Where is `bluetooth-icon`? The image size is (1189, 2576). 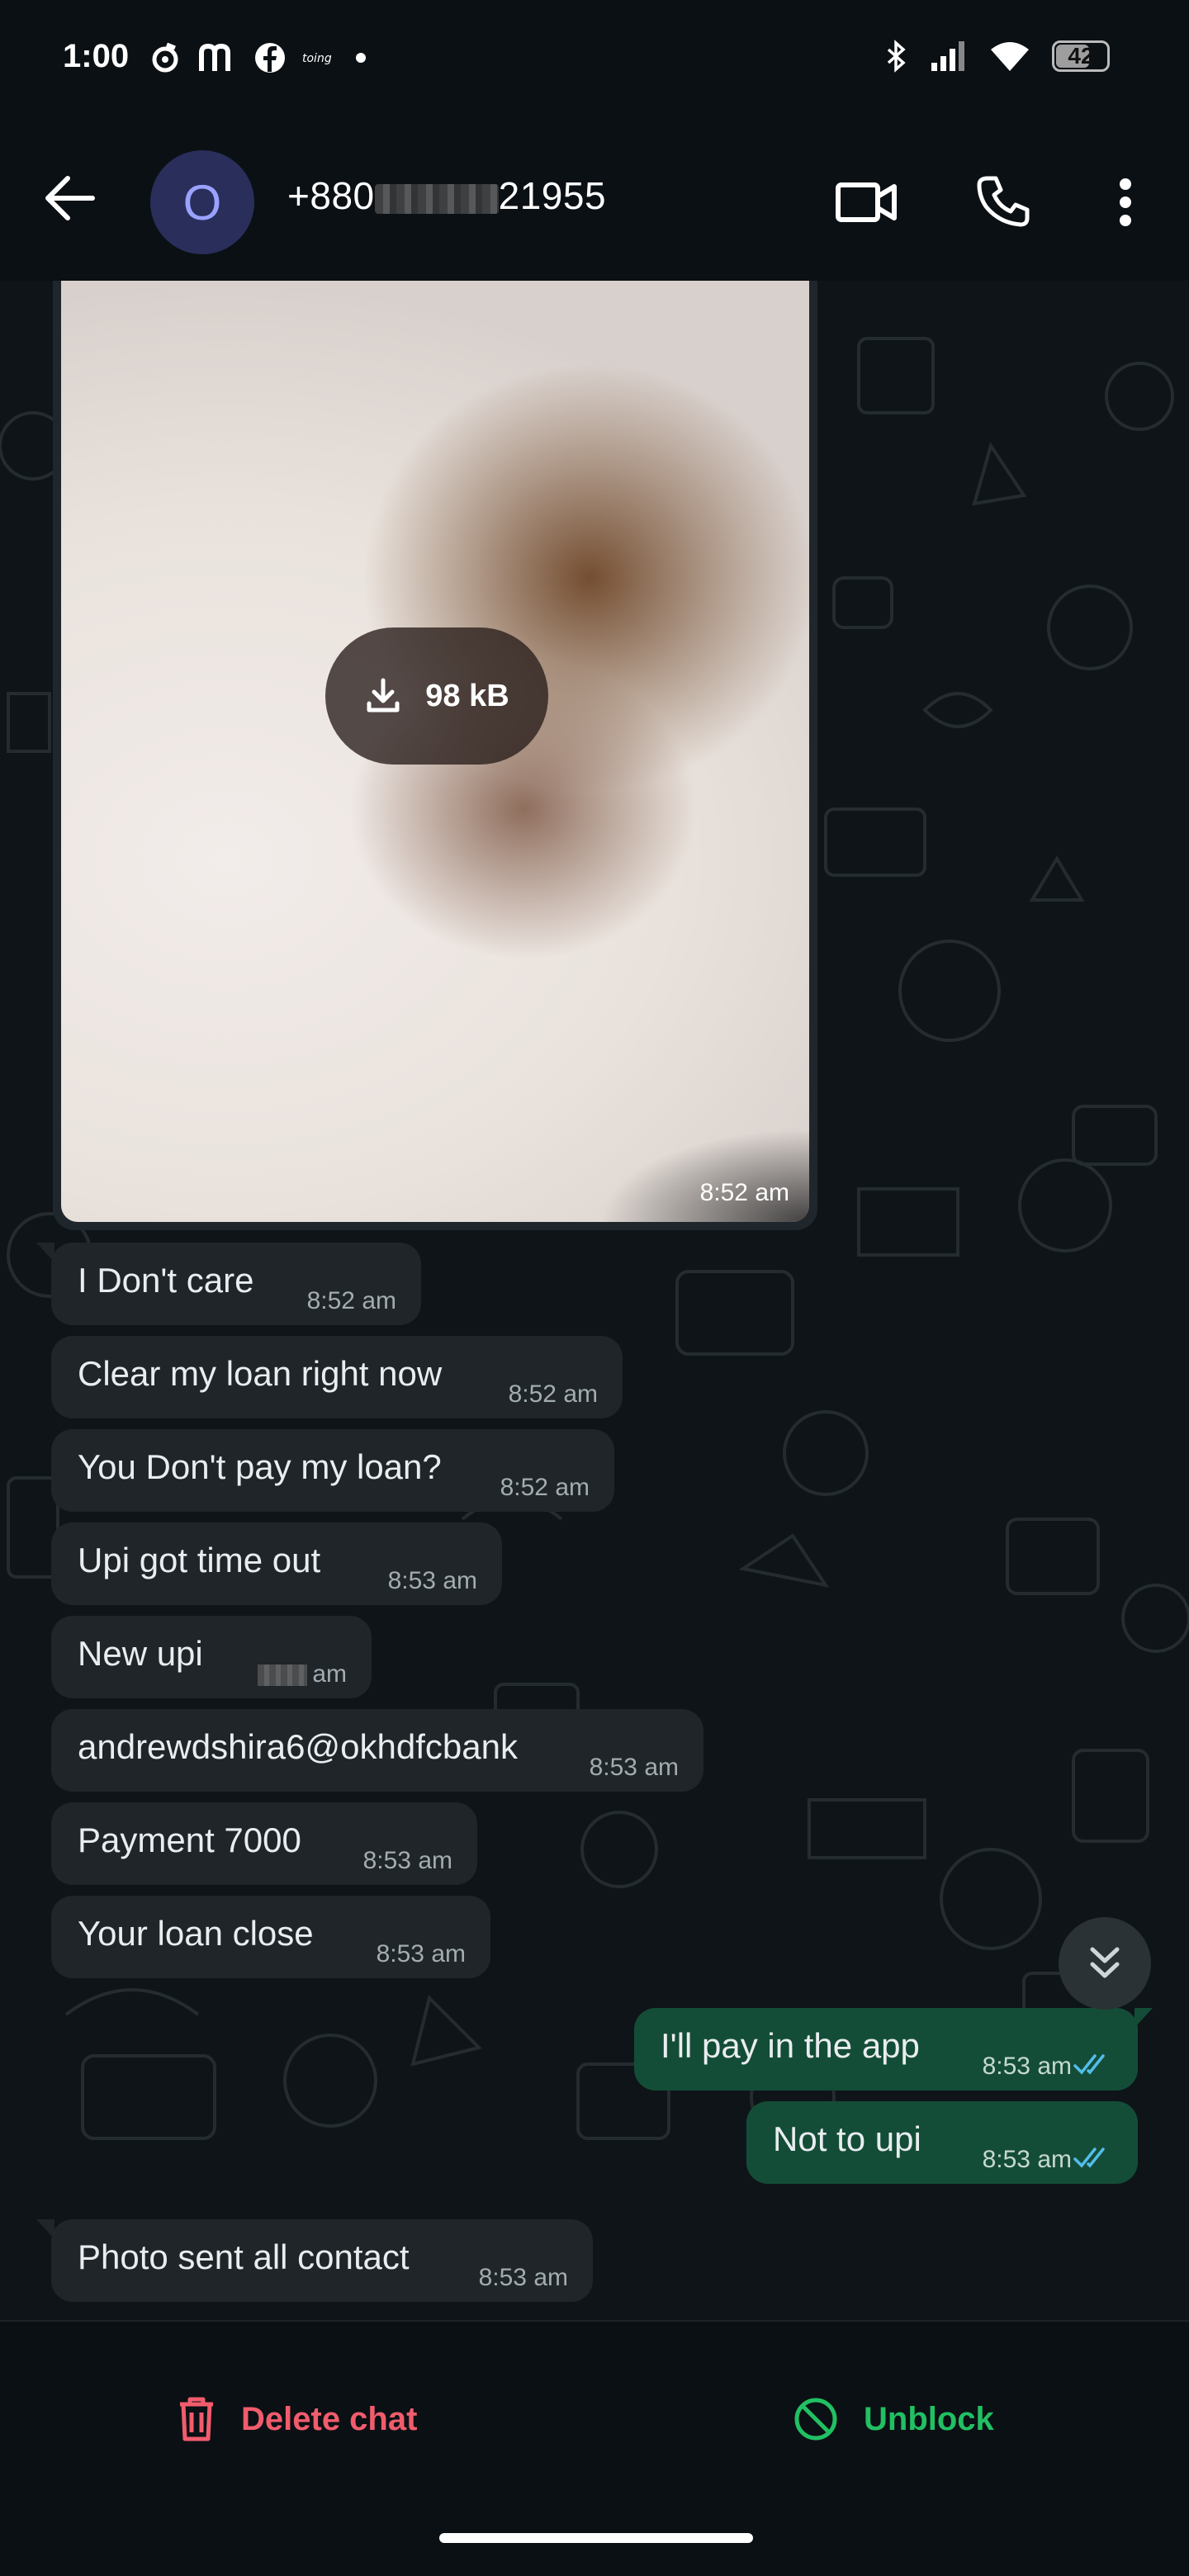
bluetooth-icon is located at coordinates (896, 56).